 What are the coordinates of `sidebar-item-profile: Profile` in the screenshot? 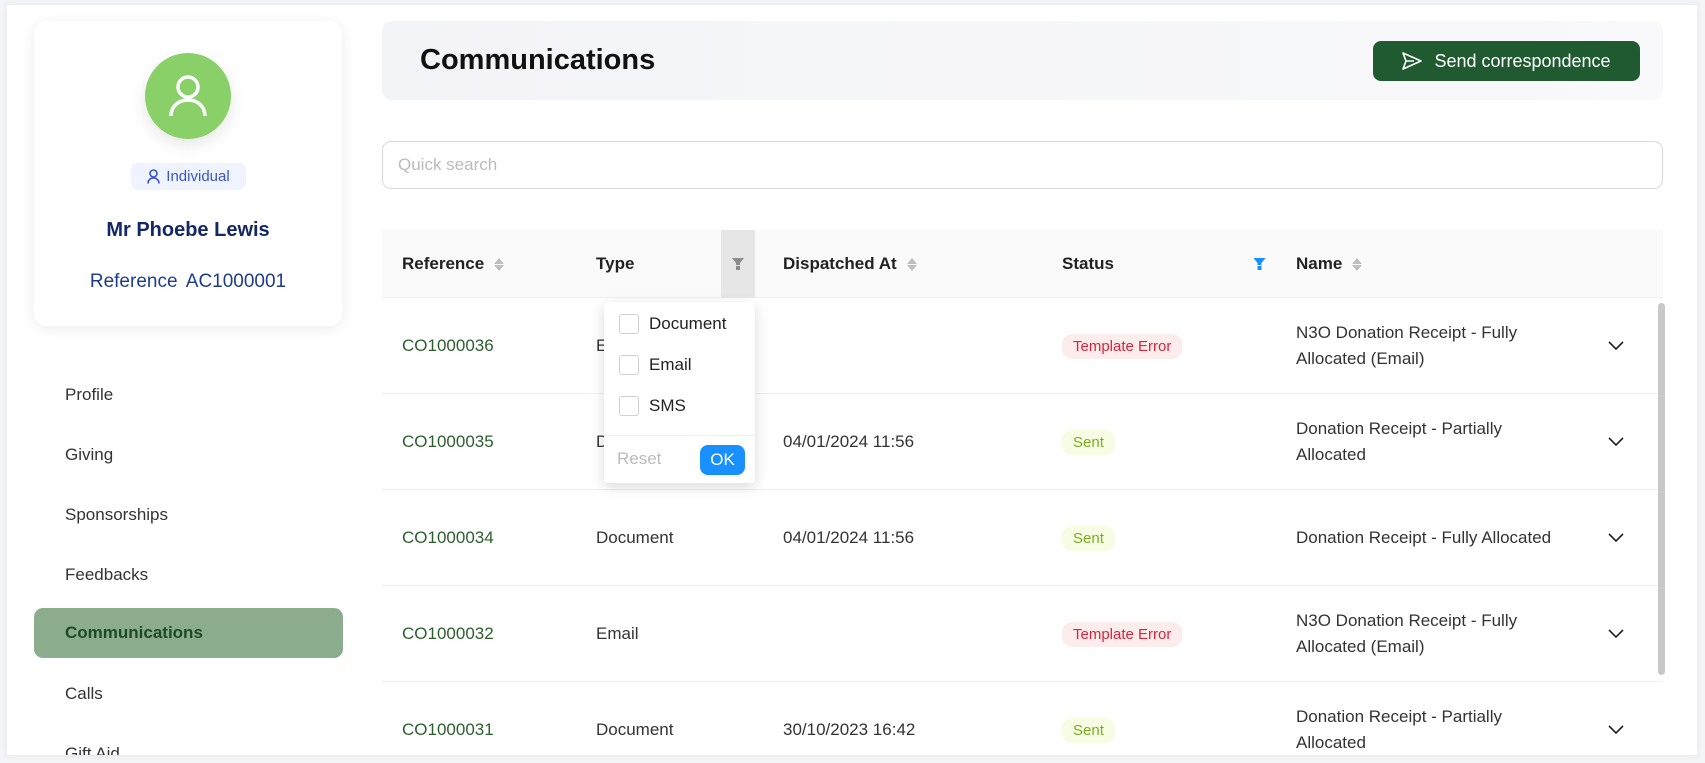 It's located at (188, 395).